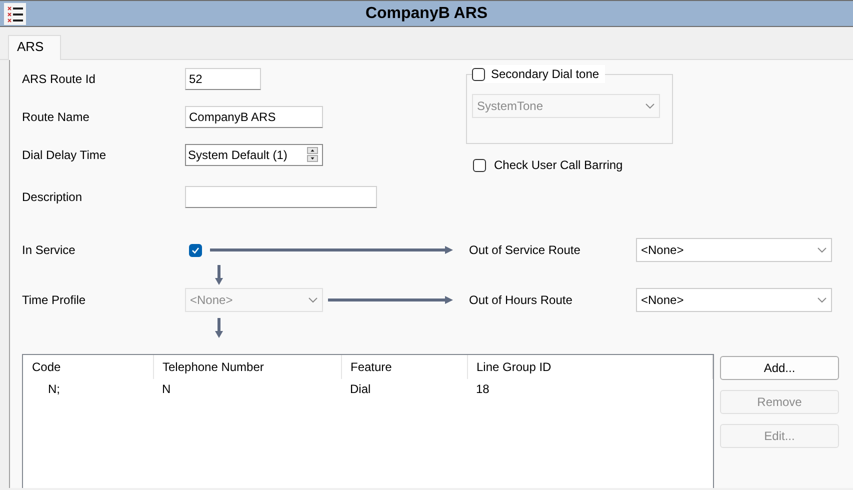  I want to click on window-title: CompanyB ARS, so click(426, 14).